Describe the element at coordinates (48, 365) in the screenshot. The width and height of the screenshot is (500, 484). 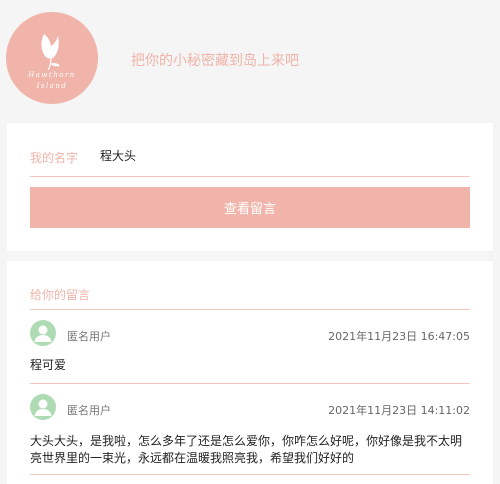
I see `message-content: 程可爱` at that location.